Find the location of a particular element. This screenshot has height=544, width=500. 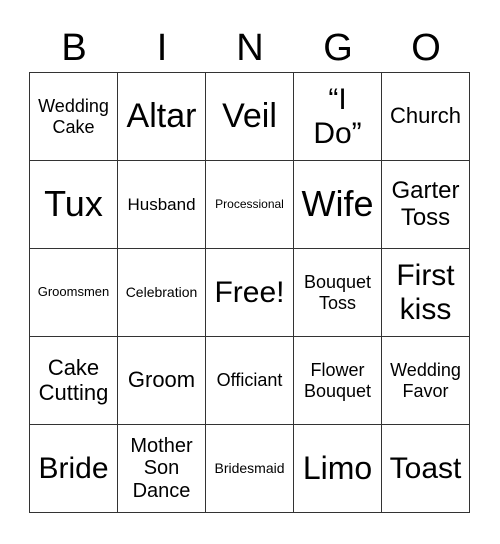

cell-label: Officiant is located at coordinates (249, 380).